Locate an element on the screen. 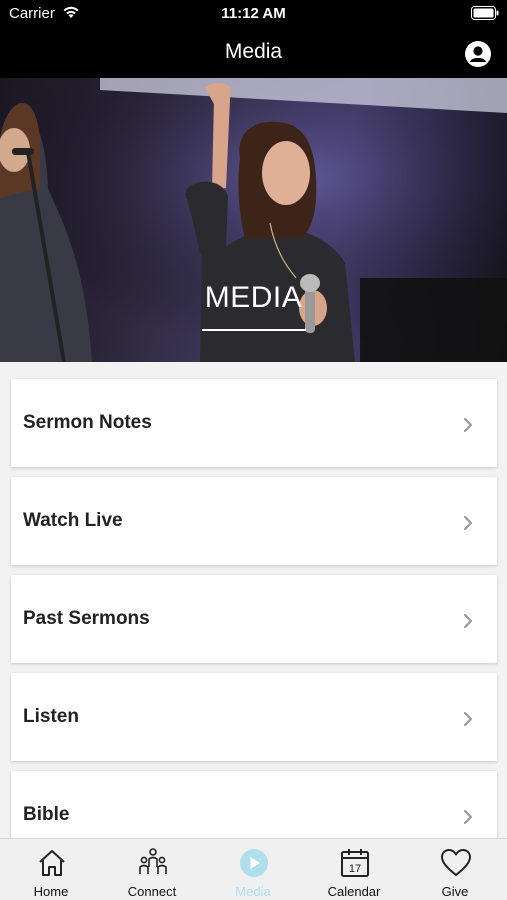 The image size is (507, 900). battery-icon is located at coordinates (485, 15).